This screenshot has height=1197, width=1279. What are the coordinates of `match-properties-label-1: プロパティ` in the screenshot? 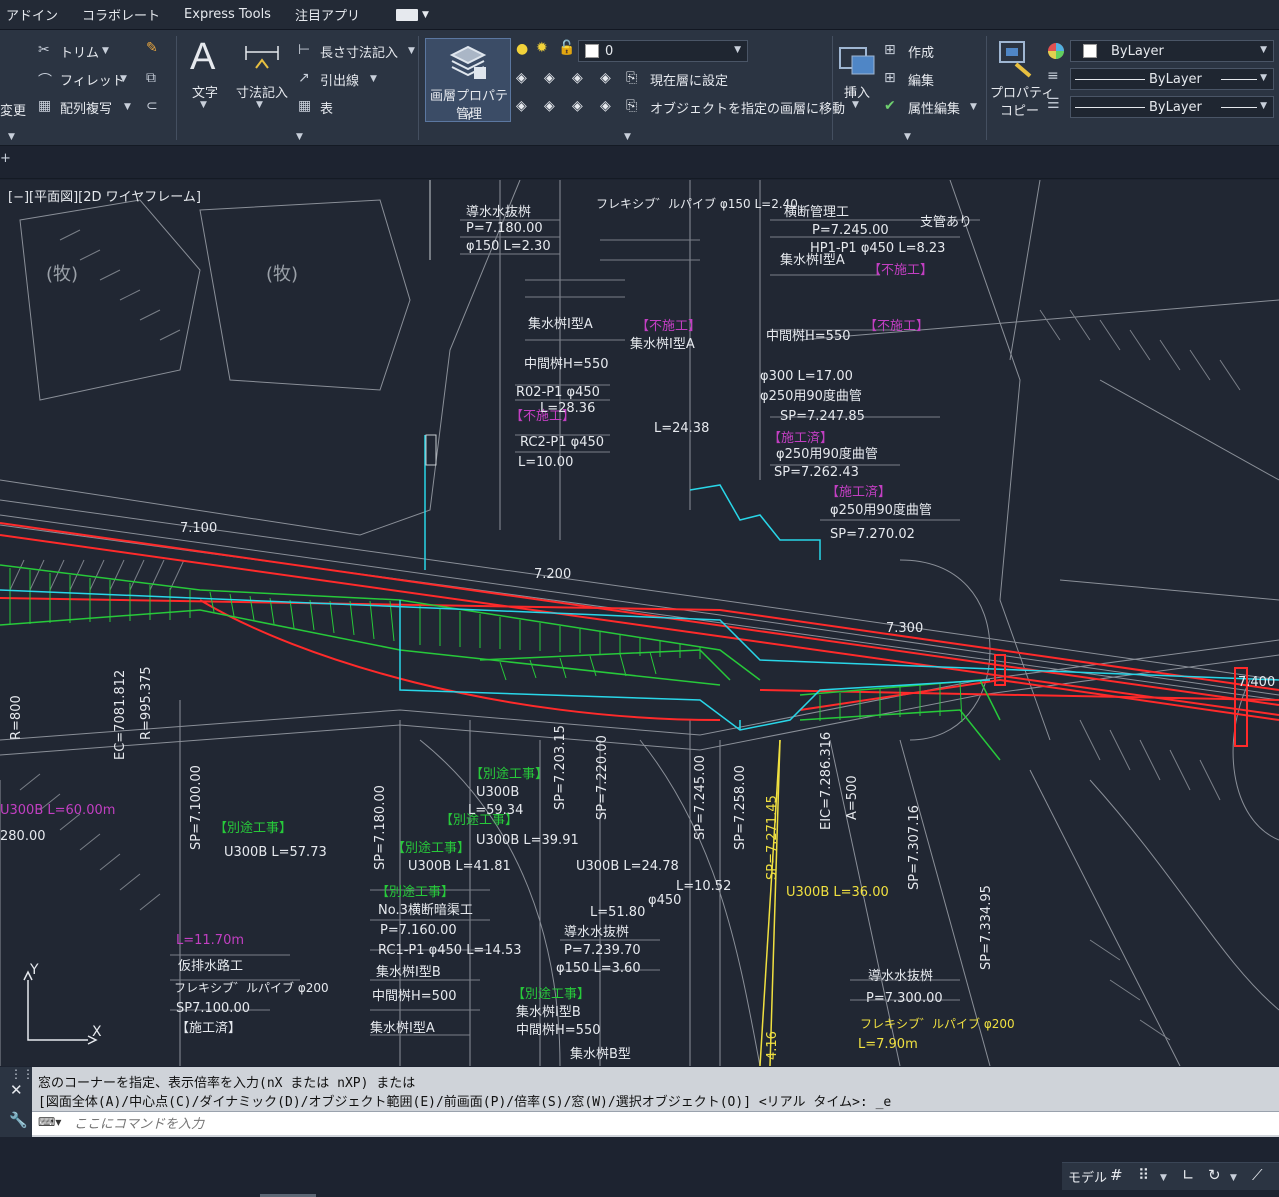 It's located at (1022, 91).